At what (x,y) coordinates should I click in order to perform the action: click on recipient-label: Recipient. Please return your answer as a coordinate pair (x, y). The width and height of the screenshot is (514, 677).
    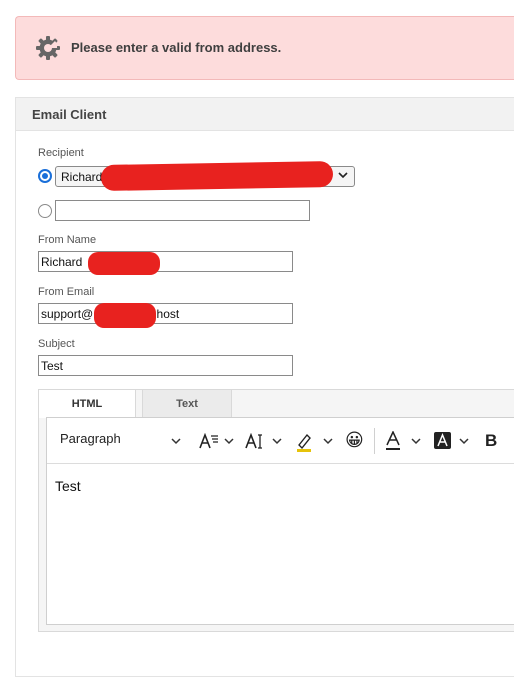
    Looking at the image, I should click on (61, 153).